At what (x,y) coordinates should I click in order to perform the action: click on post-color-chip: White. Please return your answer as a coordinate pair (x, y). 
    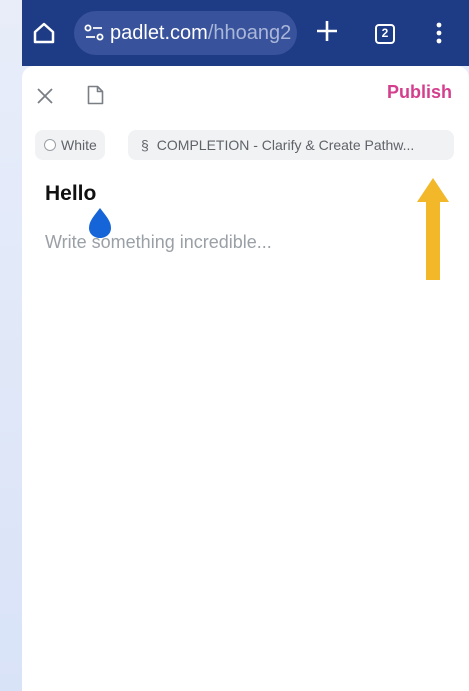
    Looking at the image, I should click on (70, 145).